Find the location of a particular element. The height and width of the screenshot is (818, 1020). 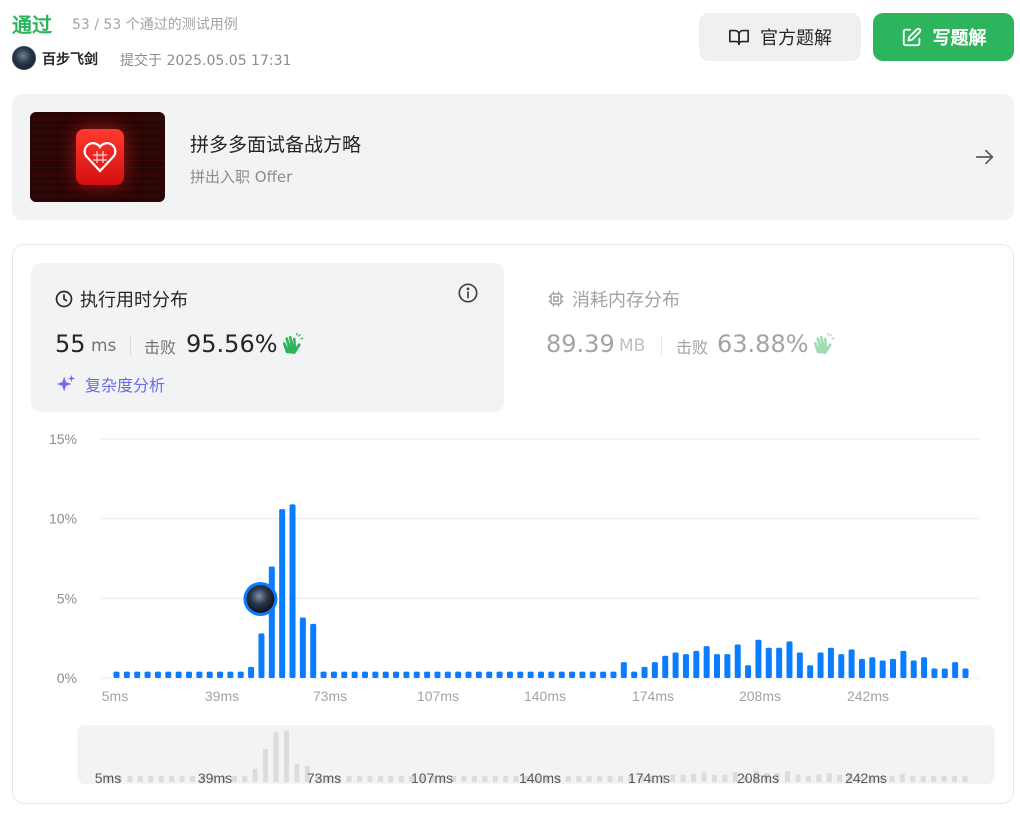

mini-x-tick-label: 140ms is located at coordinates (540, 778).